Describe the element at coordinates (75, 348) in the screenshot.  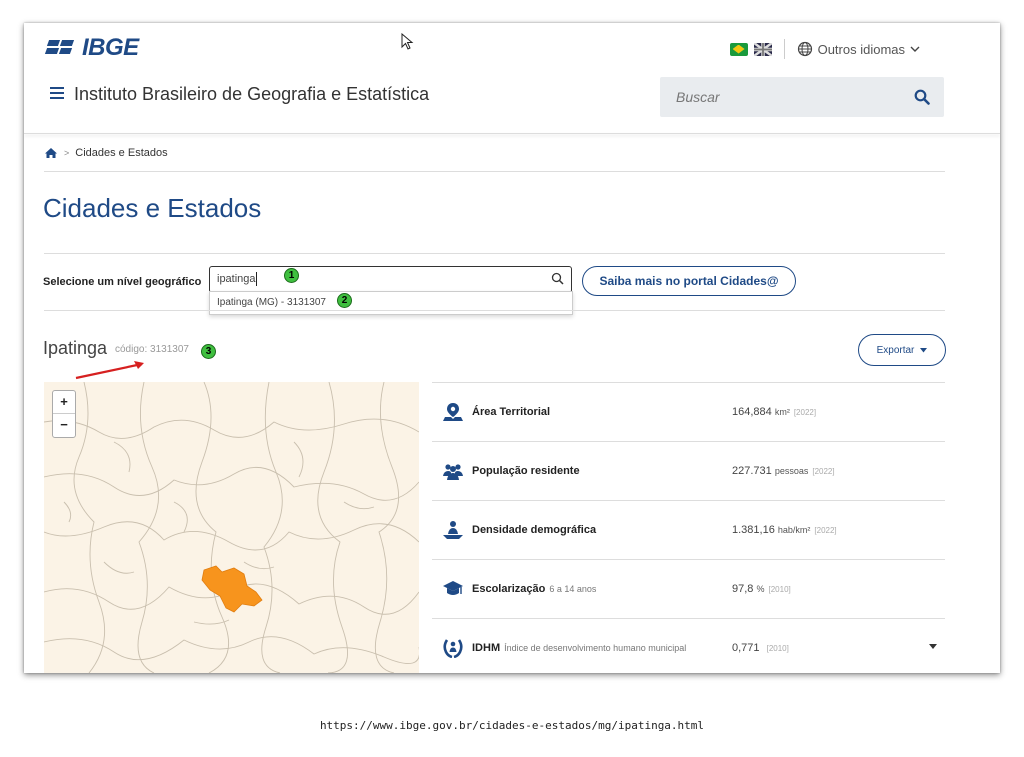
I see `city-name: Ipatinga` at that location.